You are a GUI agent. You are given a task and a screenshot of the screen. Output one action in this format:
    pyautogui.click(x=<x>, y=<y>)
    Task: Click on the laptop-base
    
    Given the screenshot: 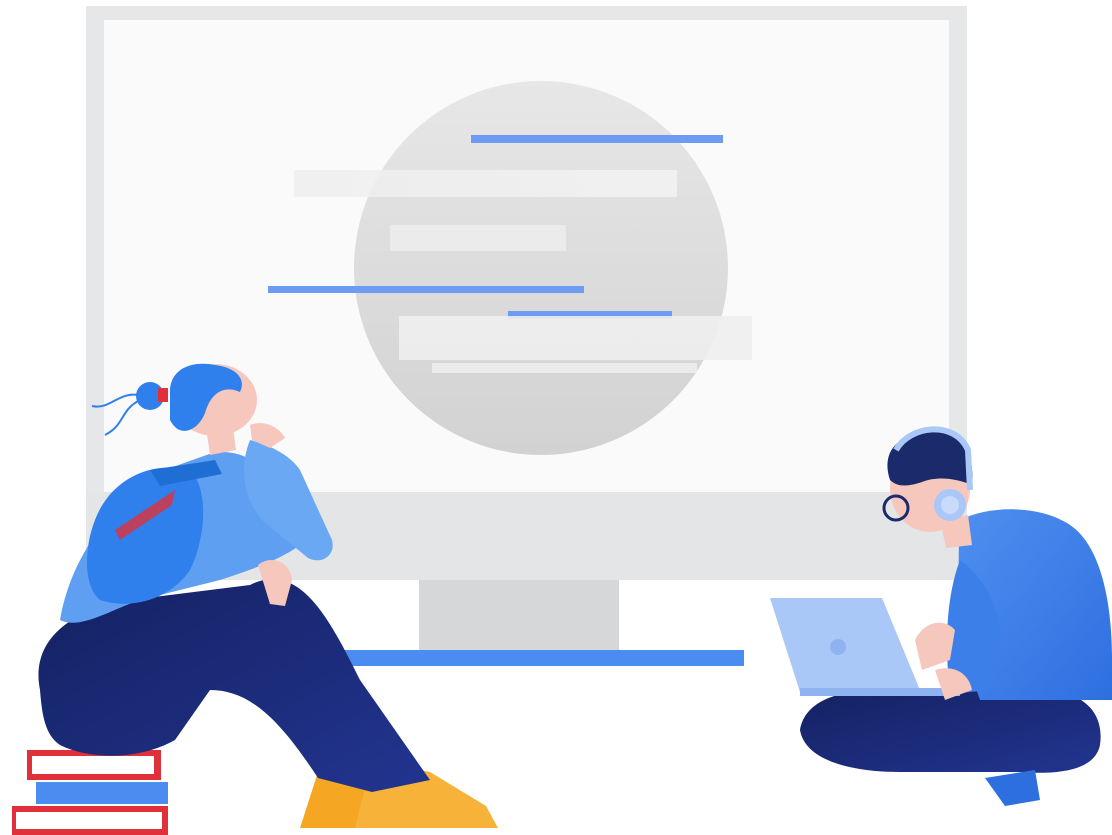 What is the action you would take?
    pyautogui.click(x=880, y=692)
    